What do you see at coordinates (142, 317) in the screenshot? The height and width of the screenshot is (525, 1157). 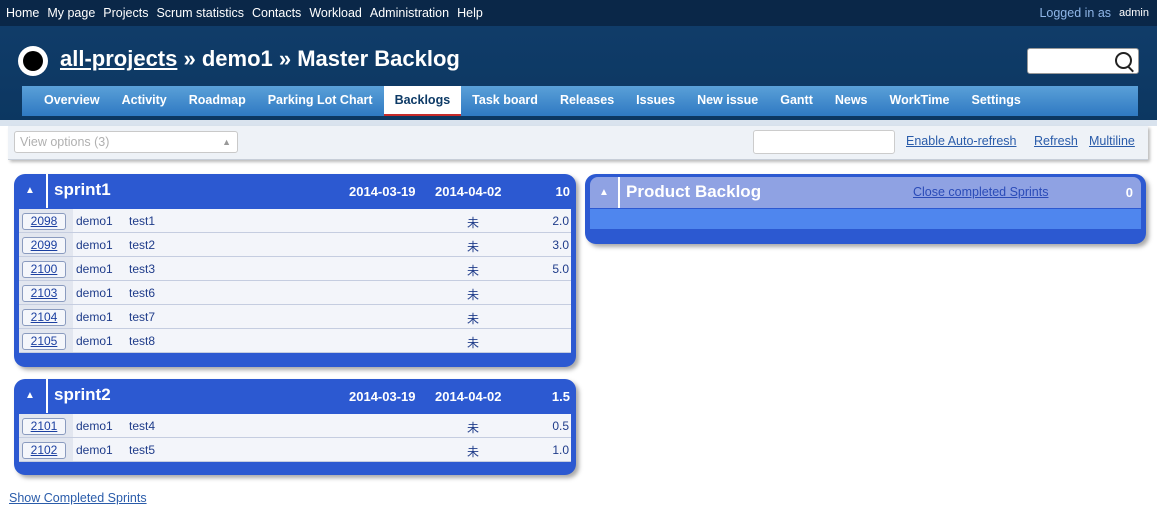 I see `story-subject: test7` at bounding box center [142, 317].